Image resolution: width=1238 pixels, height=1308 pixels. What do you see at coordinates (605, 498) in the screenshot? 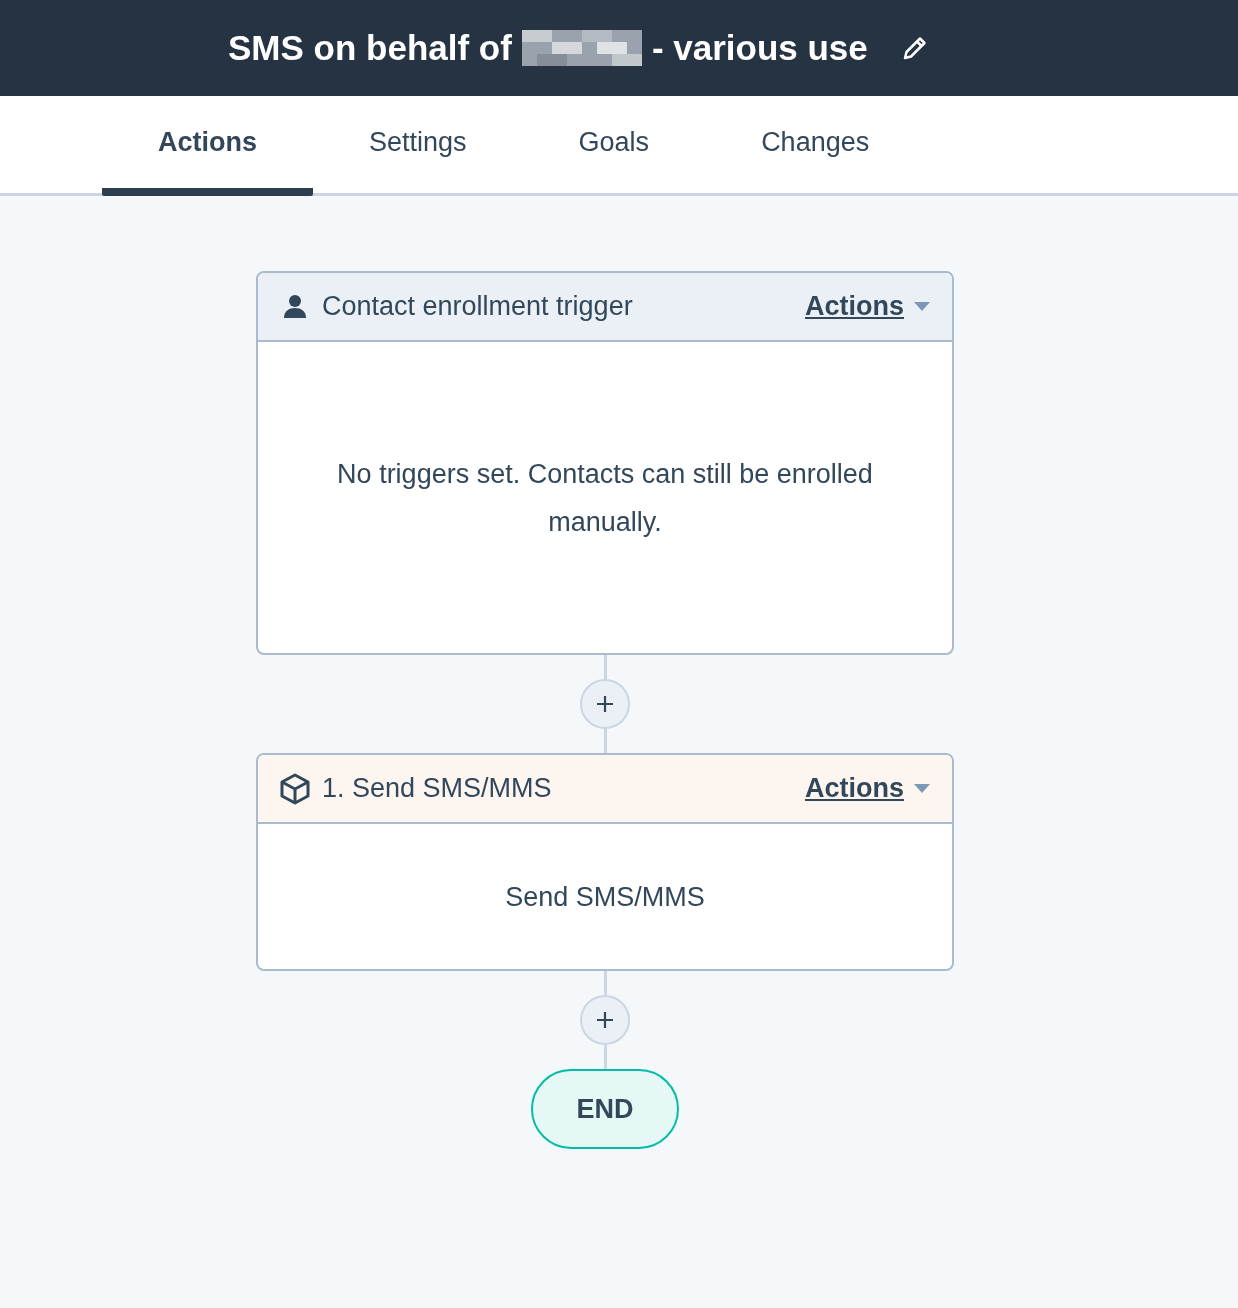
I see `step-description: No triggers set. Contacts can still be enrolled manually.` at bounding box center [605, 498].